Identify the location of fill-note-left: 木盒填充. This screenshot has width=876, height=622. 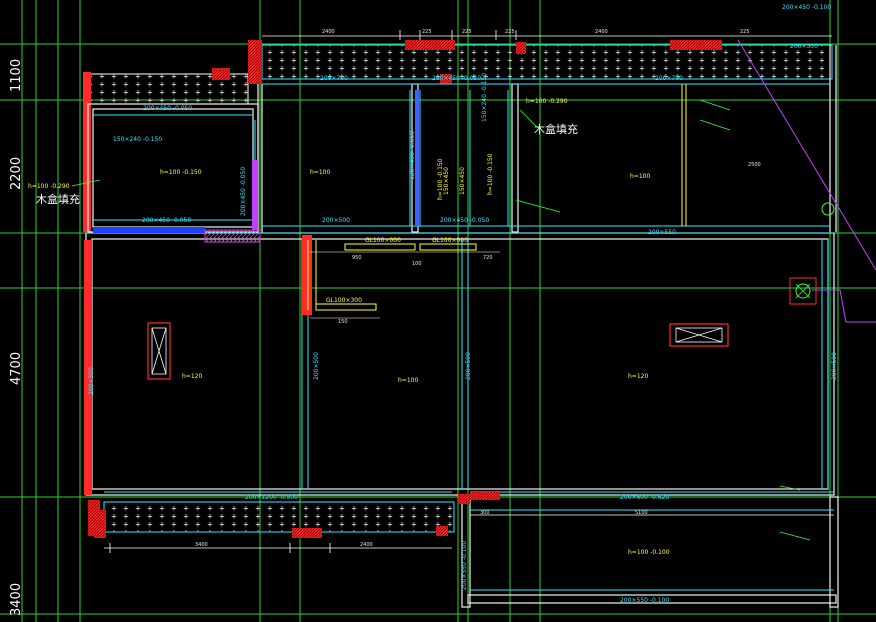
(58, 199).